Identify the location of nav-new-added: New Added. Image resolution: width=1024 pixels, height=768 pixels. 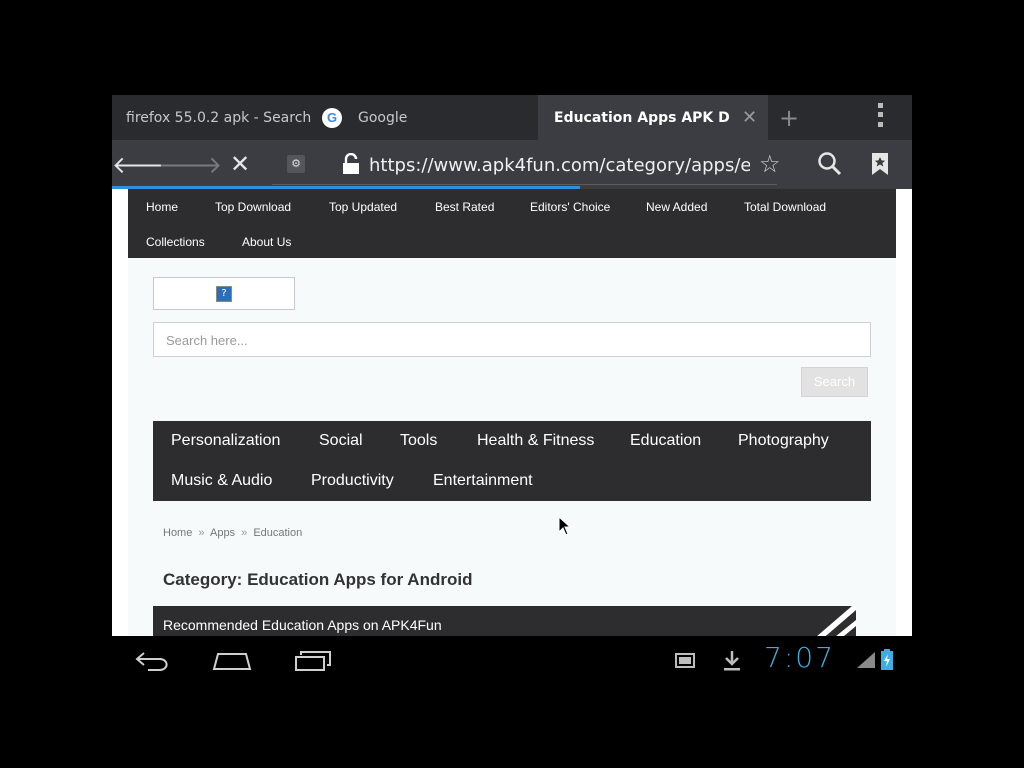
(676, 207).